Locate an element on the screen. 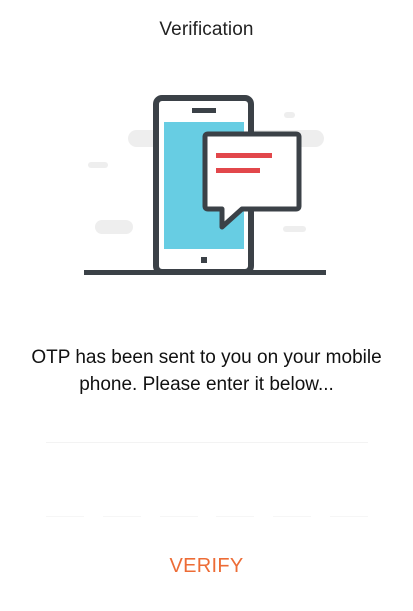 This screenshot has height=611, width=413. otp-digit-boxes is located at coordinates (207, 510).